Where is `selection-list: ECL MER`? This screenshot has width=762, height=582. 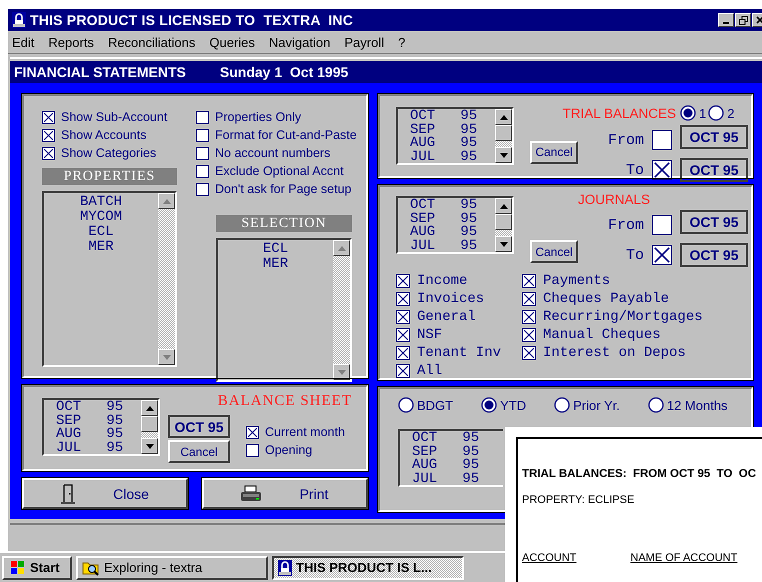 selection-list: ECL MER is located at coordinates (284, 310).